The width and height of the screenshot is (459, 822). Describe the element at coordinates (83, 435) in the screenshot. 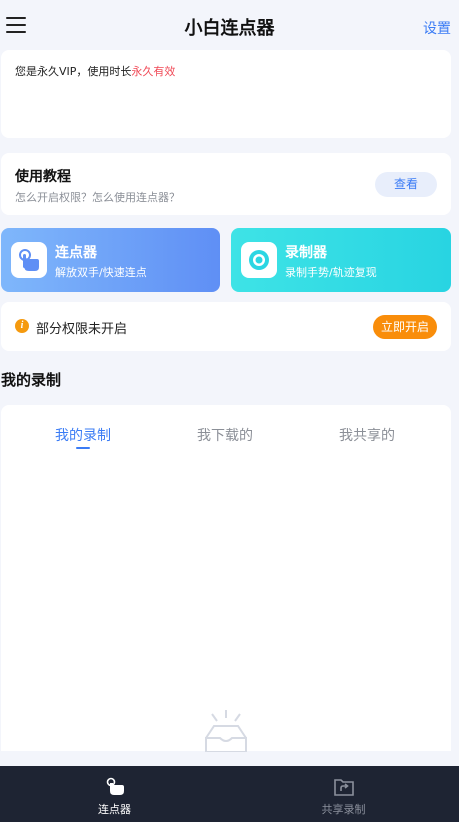

I see `tab-my-records: 我的录制` at that location.